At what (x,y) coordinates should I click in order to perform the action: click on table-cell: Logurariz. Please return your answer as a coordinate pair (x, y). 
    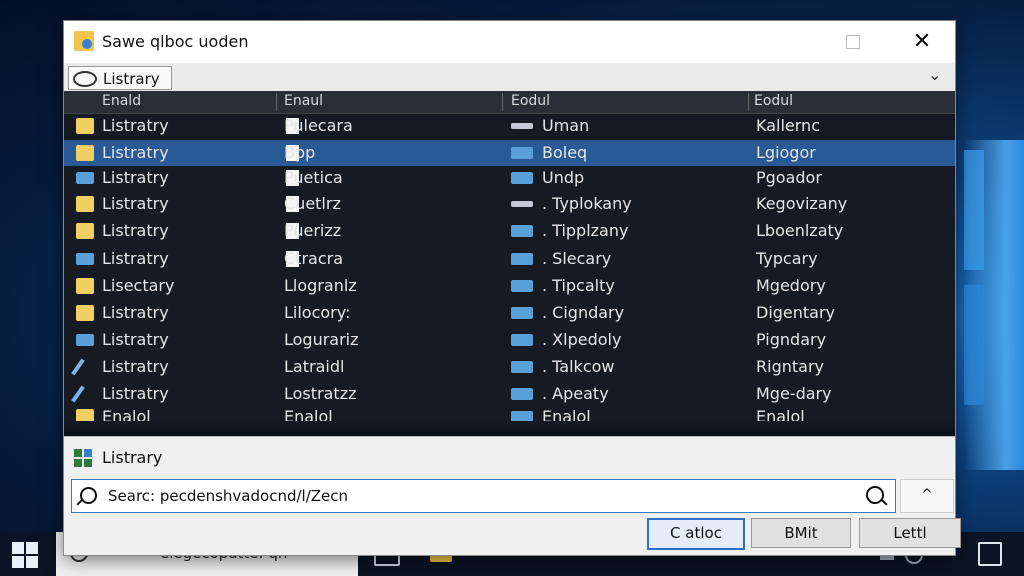
    Looking at the image, I should click on (321, 339).